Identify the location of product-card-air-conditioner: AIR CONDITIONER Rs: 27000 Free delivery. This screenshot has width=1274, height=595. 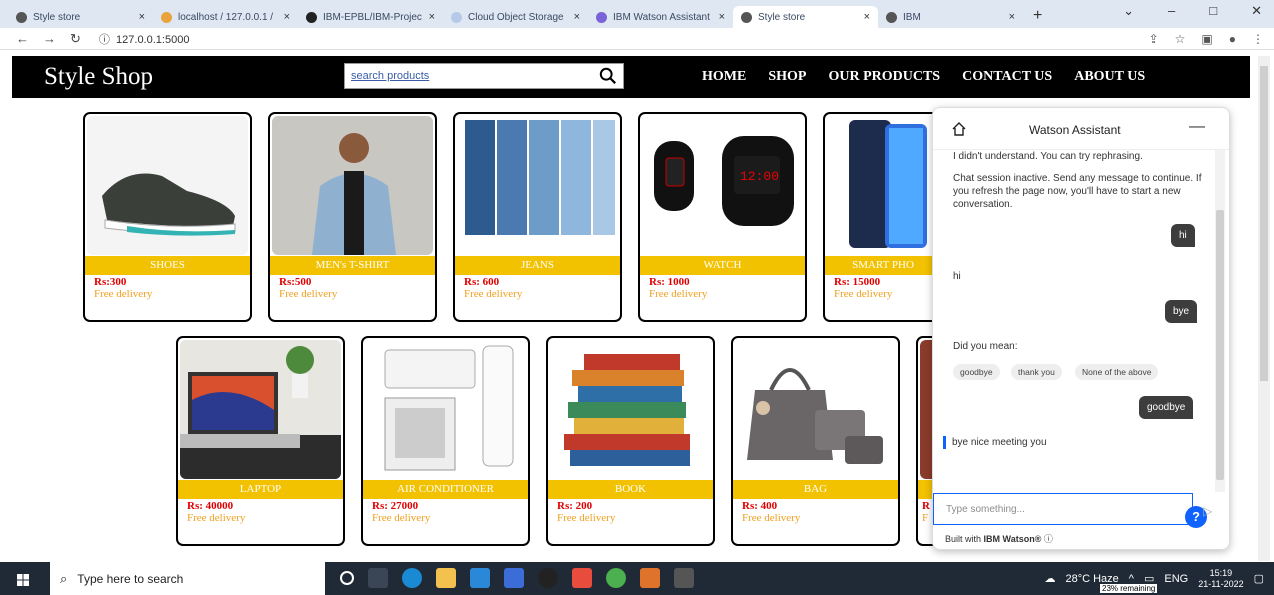
(445, 441).